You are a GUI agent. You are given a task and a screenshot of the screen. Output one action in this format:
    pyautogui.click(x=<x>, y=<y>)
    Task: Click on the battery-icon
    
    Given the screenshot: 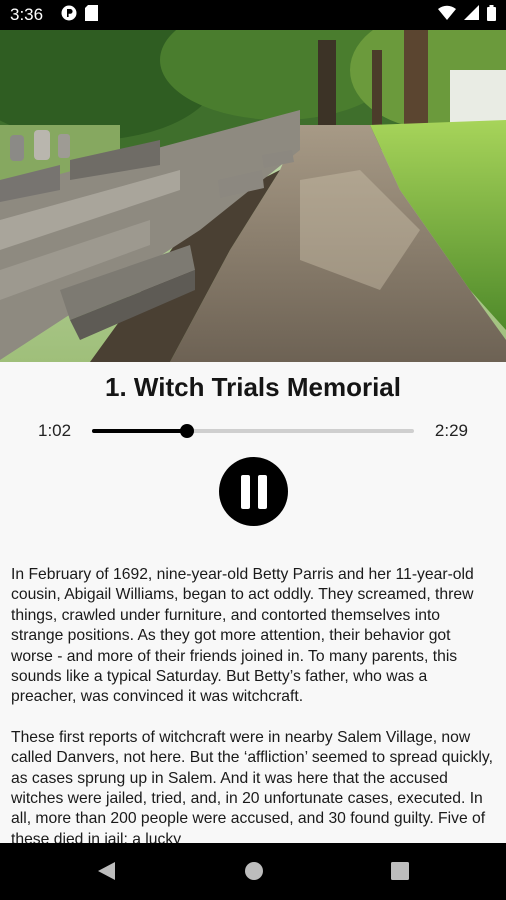 What is the action you would take?
    pyautogui.click(x=491, y=15)
    